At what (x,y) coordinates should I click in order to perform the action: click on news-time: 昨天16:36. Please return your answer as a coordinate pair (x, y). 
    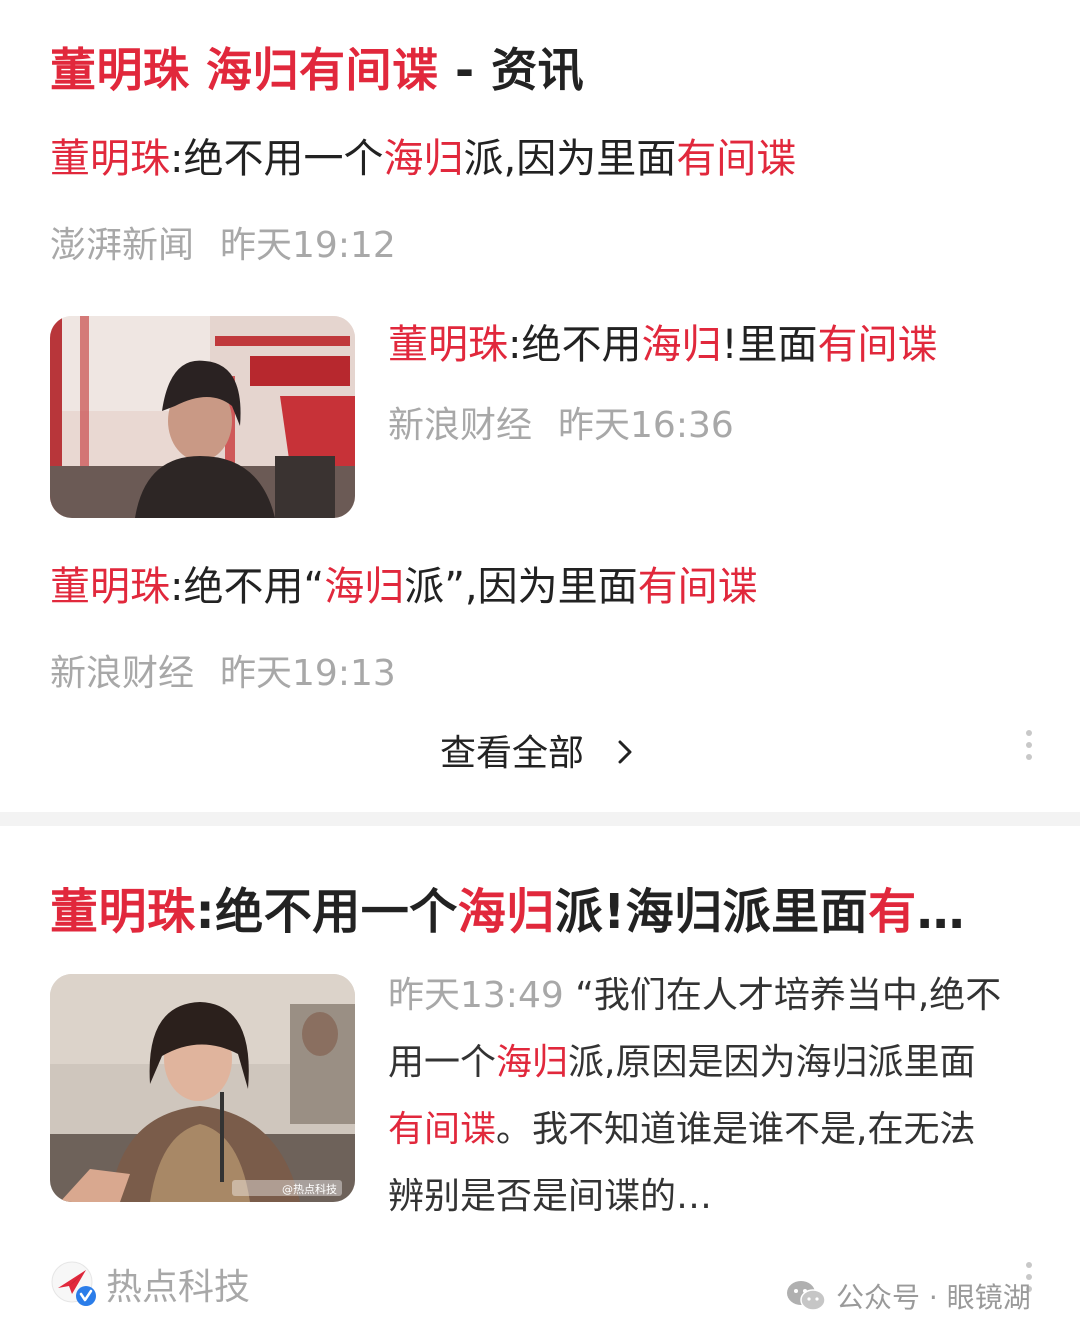
    Looking at the image, I should click on (646, 425).